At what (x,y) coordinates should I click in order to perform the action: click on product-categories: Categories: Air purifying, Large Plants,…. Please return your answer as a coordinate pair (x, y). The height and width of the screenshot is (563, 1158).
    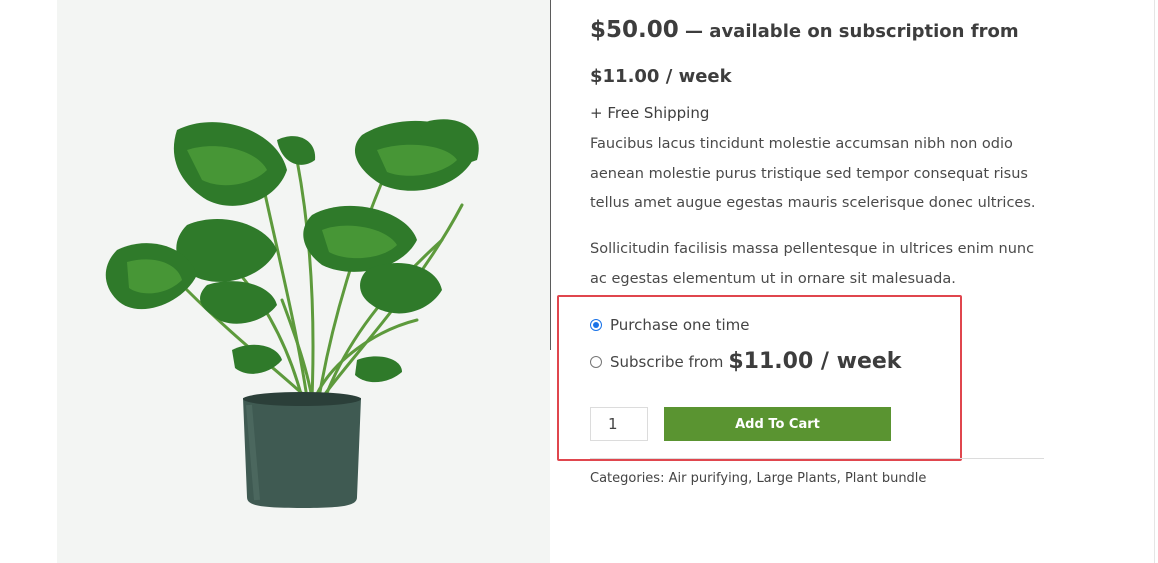
    Looking at the image, I should click on (758, 478).